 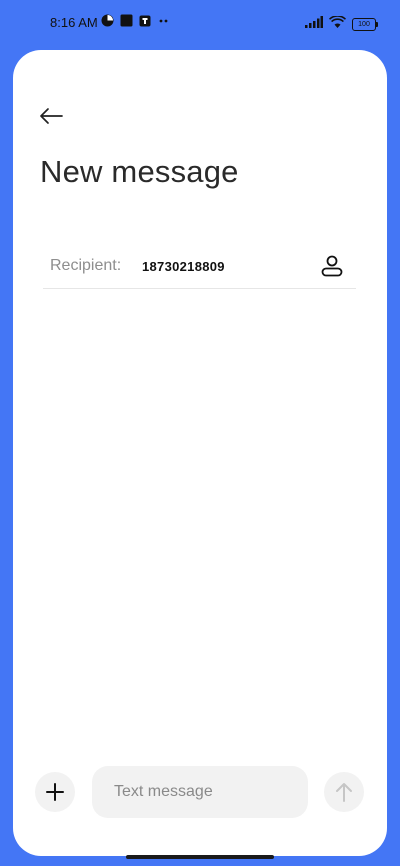 I want to click on more-dots-icon, so click(x=164, y=23).